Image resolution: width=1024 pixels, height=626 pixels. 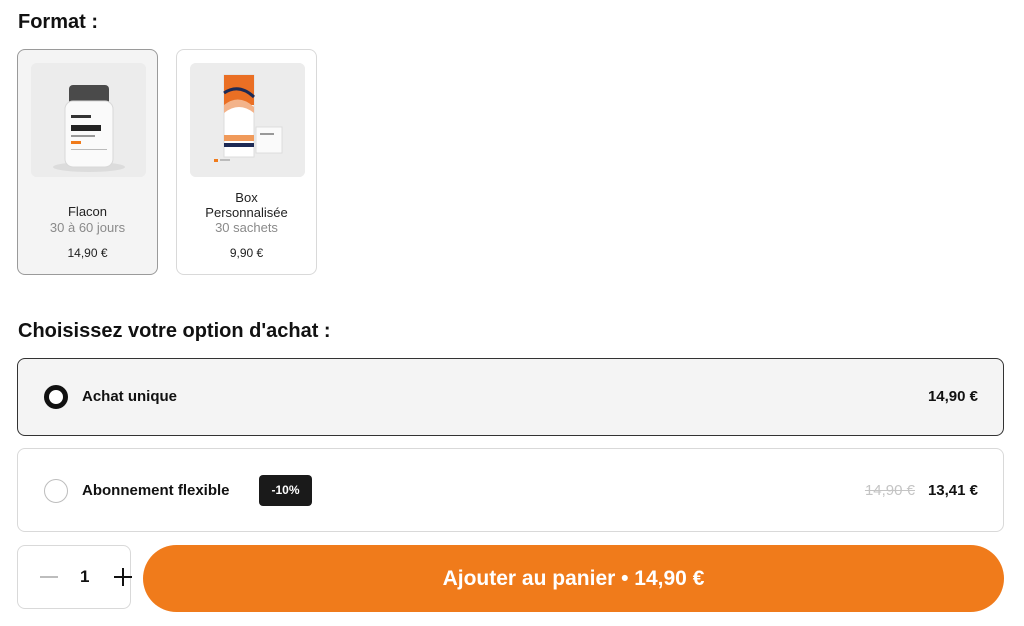 What do you see at coordinates (130, 396) in the screenshot?
I see `option-one-time-label: Achat unique` at bounding box center [130, 396].